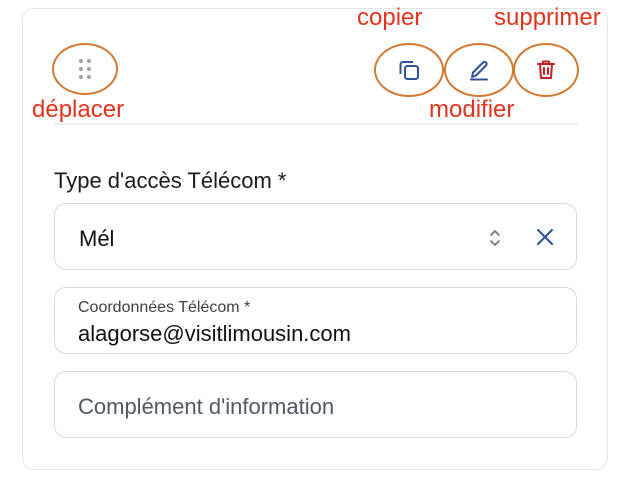 Image resolution: width=640 pixels, height=480 pixels. Describe the element at coordinates (495, 238) in the screenshot. I see `sort-icon` at that location.